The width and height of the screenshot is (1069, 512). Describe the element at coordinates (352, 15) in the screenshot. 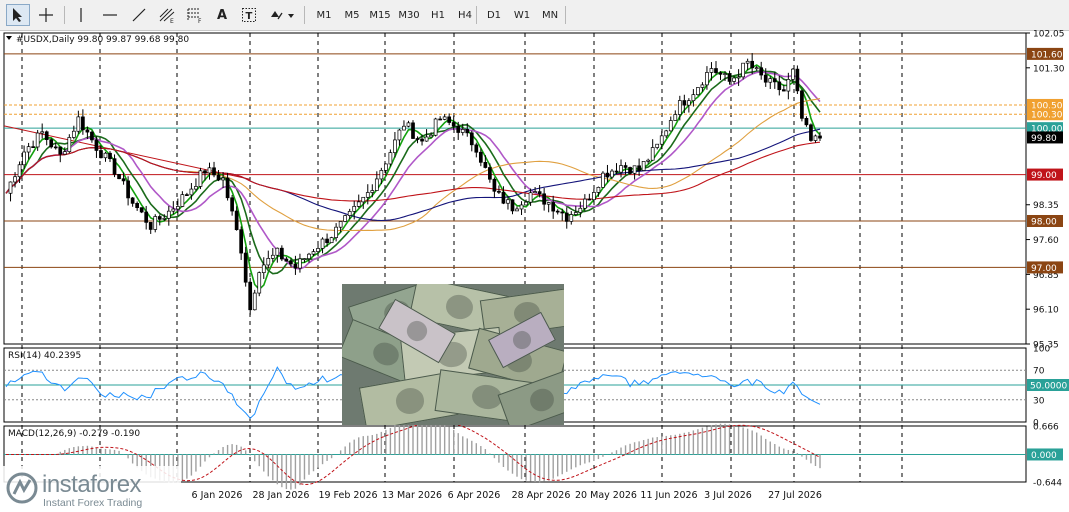

I see `timeframe-m5: M5` at that location.